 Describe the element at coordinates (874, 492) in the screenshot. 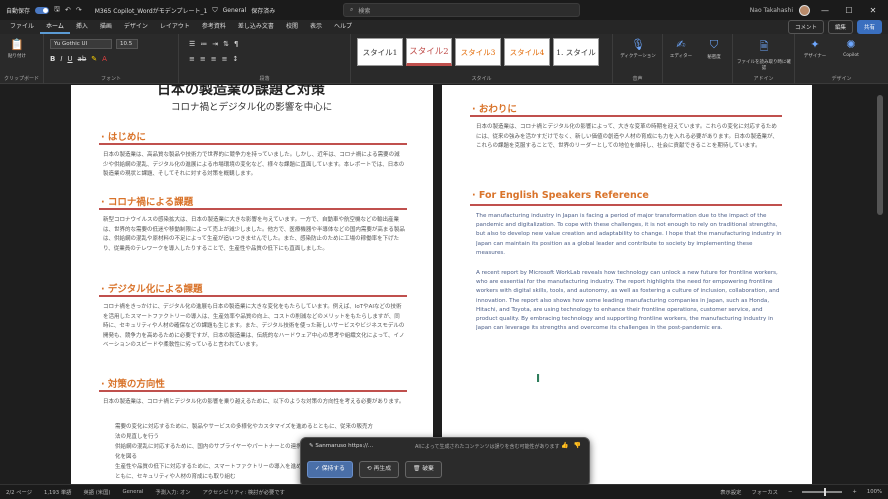

I see `zoom-level: 100%` at that location.